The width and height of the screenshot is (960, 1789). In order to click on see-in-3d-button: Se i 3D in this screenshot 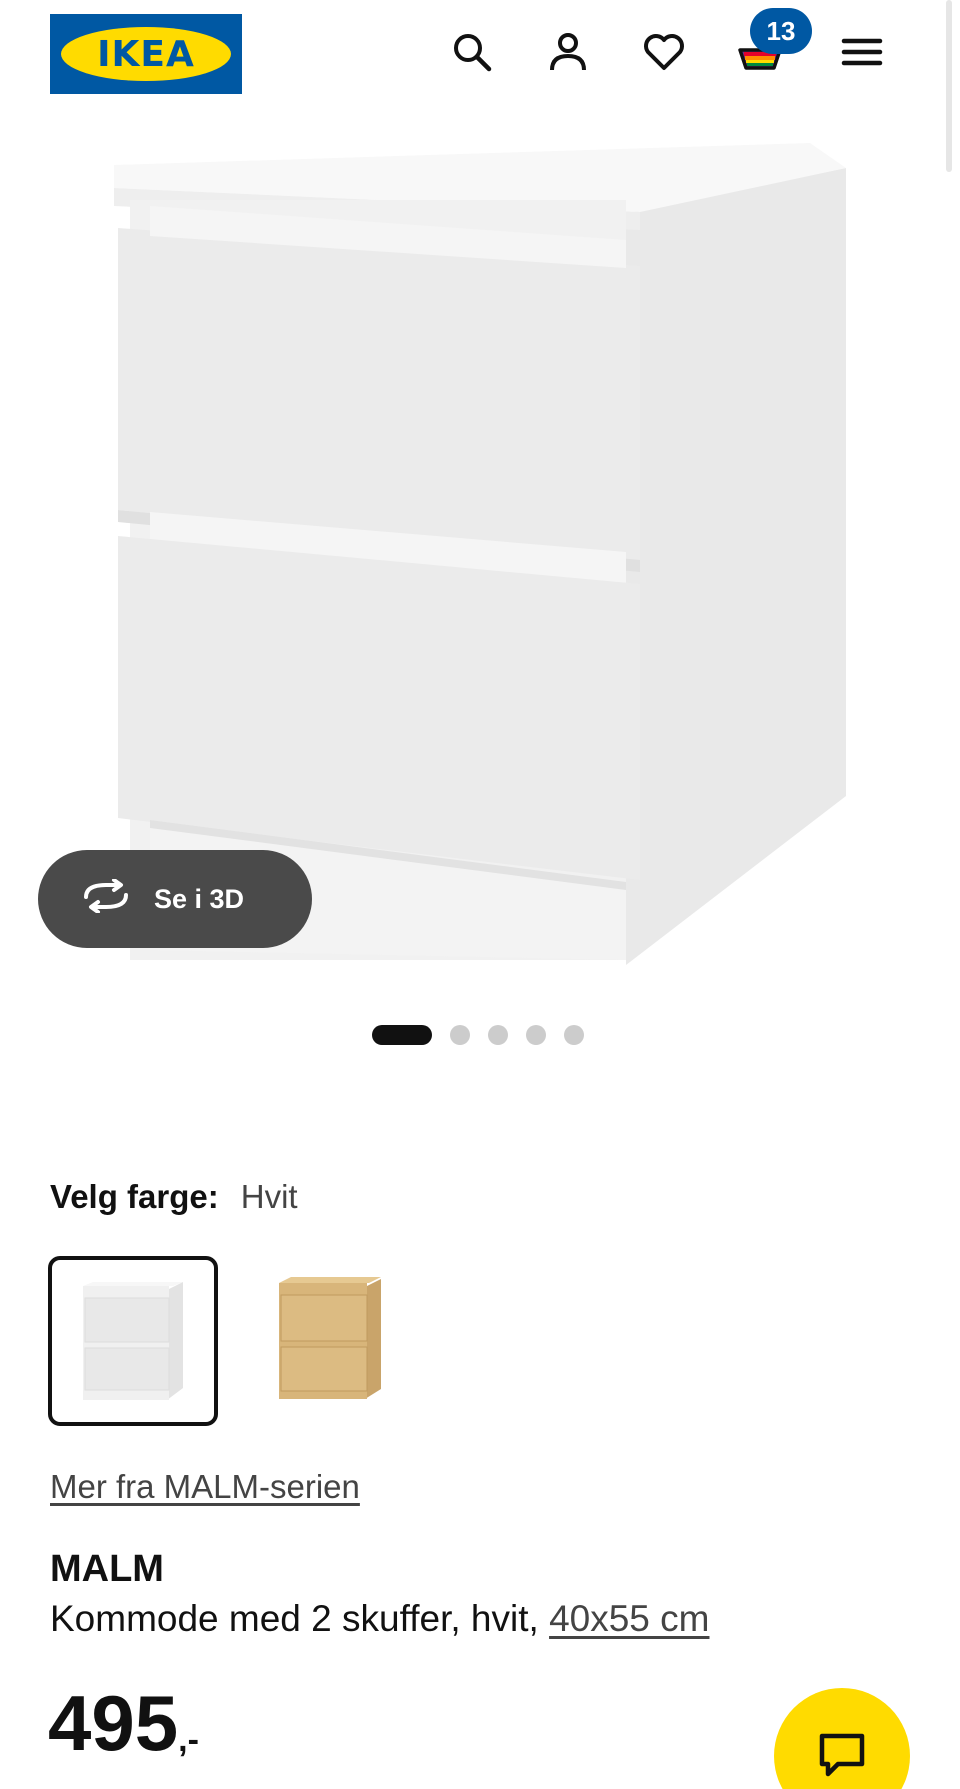, I will do `click(175, 899)`.